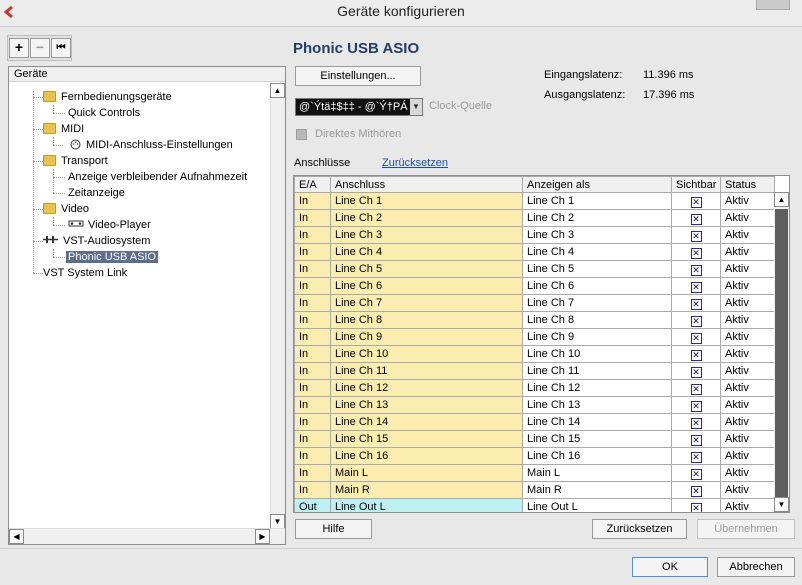 The width and height of the screenshot is (802, 585). What do you see at coordinates (597, 235) in the screenshot?
I see `display-as-cell: Line Ch 3` at bounding box center [597, 235].